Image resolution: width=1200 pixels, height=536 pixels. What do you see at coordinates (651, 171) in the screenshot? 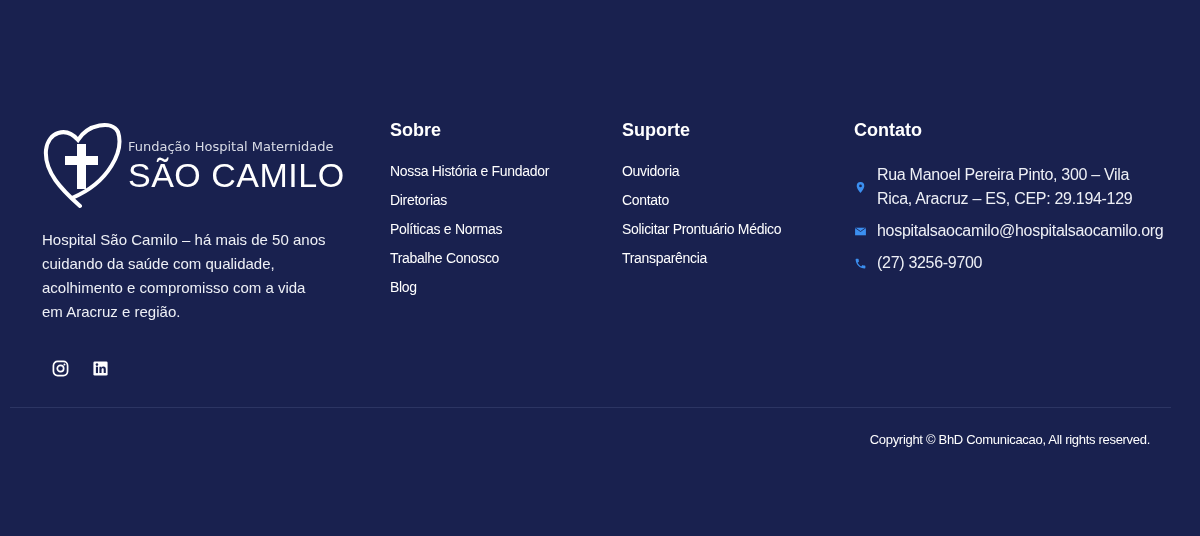
I see `footer-link: Ouvidoria` at bounding box center [651, 171].